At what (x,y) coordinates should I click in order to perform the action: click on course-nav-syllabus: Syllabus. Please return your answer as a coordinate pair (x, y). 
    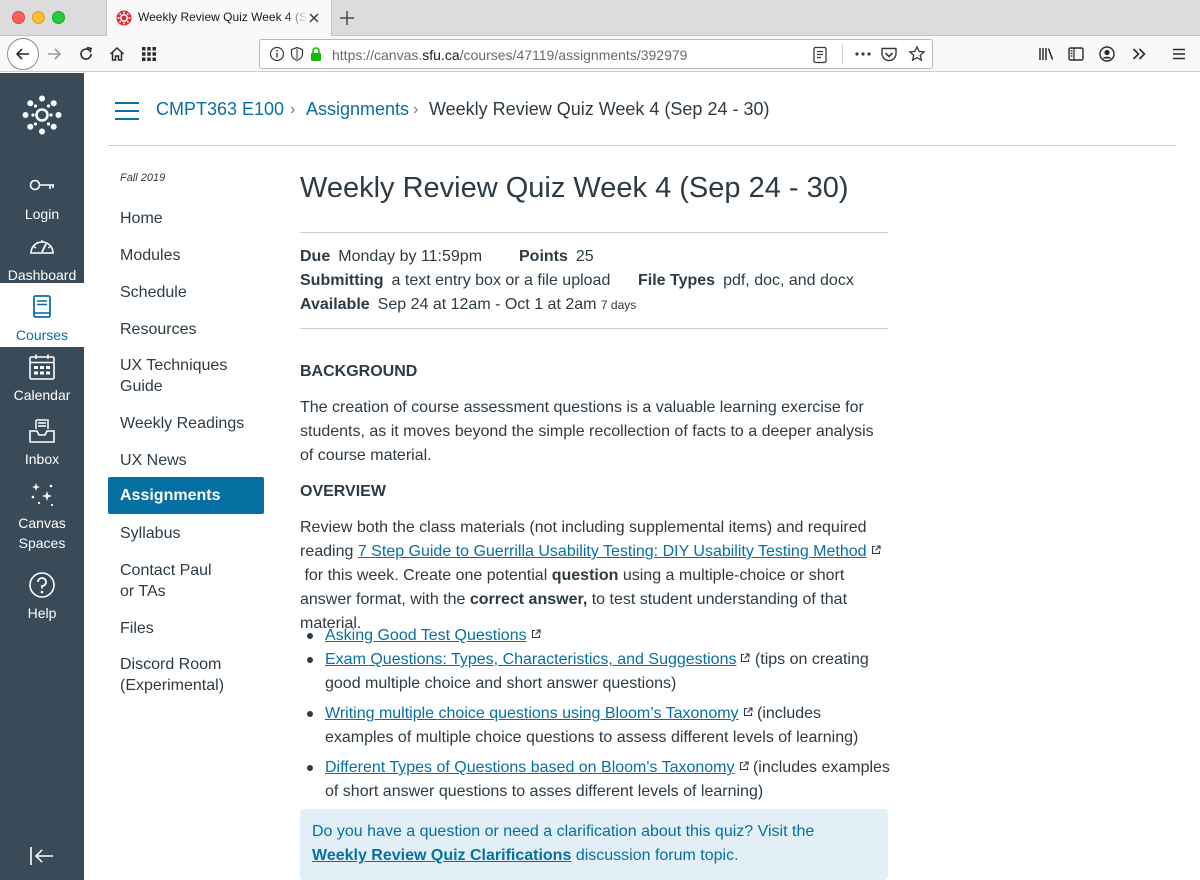
    Looking at the image, I should click on (186, 533).